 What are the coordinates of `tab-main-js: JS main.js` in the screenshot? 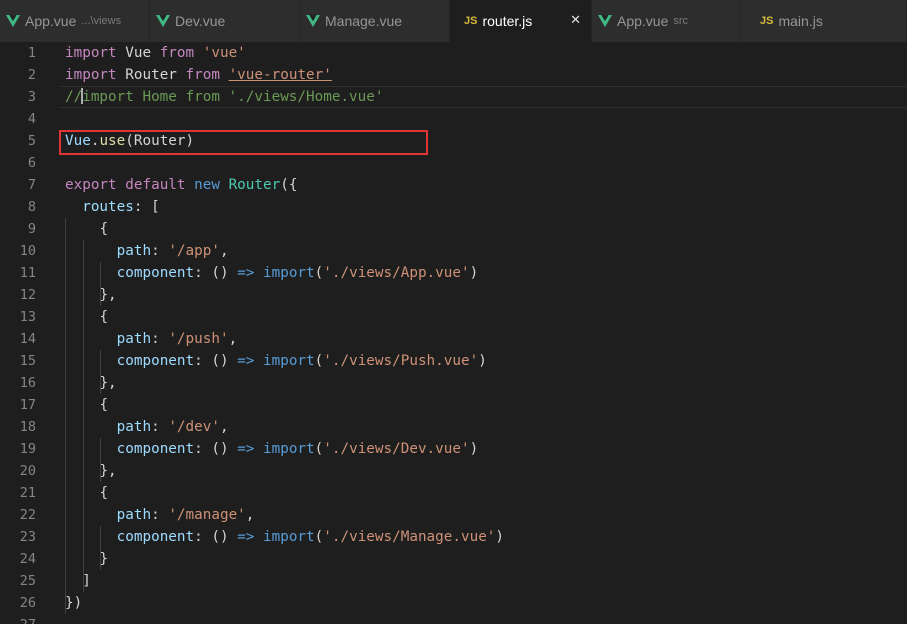 It's located at (823, 21).